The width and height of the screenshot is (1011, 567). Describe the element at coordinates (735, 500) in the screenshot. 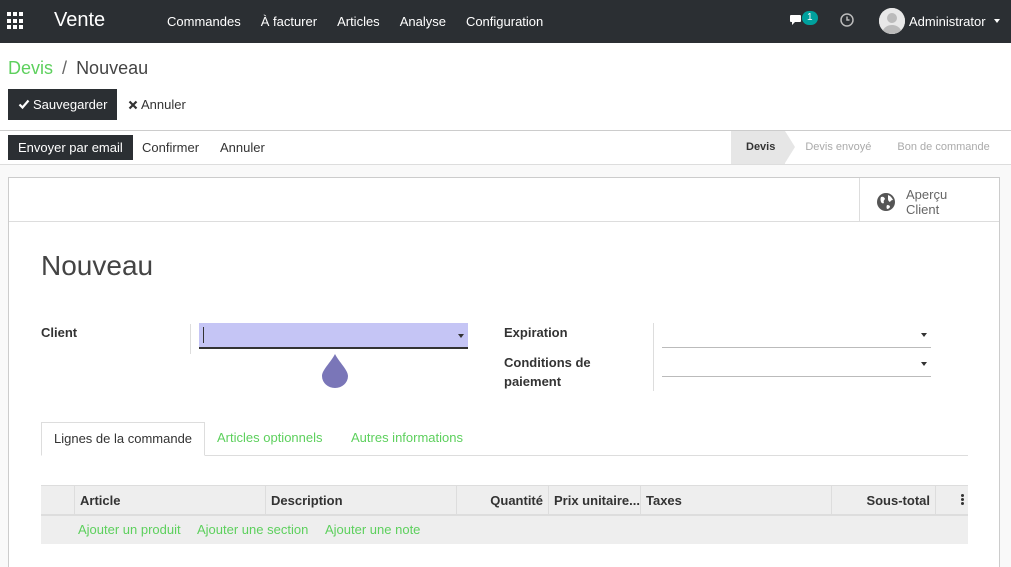

I see `column-header-taxes: Taxes` at that location.